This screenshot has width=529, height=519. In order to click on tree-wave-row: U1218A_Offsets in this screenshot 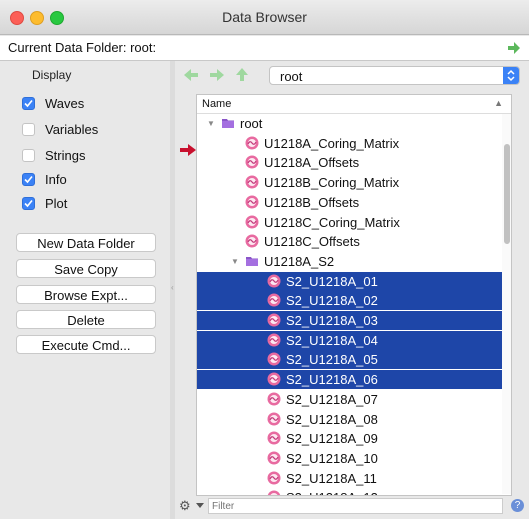, I will do `click(354, 162)`.